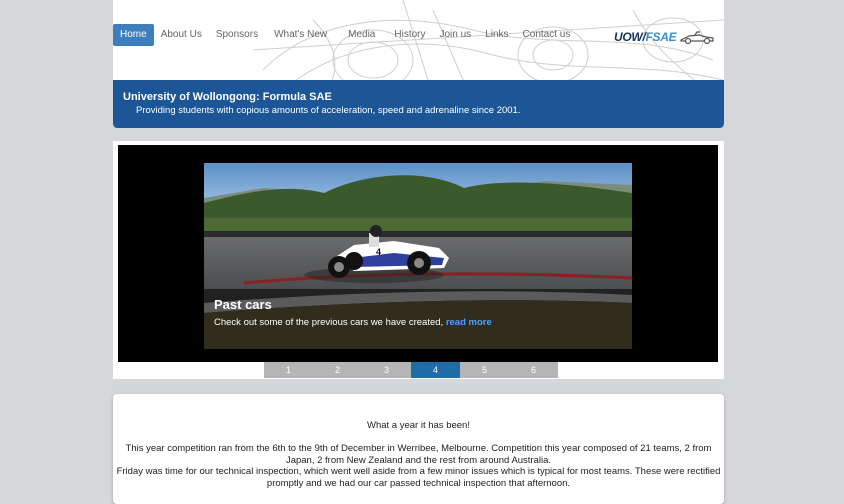  What do you see at coordinates (288, 370) in the screenshot?
I see `pager-button-1: 1` at bounding box center [288, 370].